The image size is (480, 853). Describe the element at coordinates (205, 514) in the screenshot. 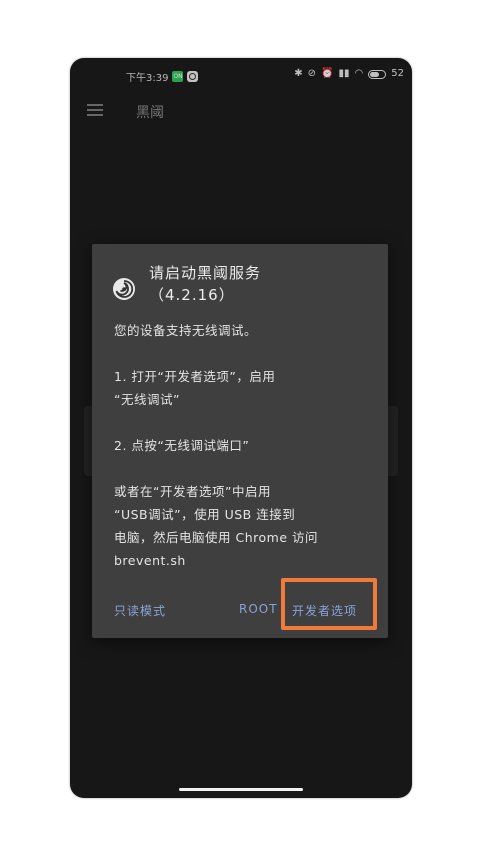

I see `body-line: “USB调试”，使用 USB 连接到` at that location.